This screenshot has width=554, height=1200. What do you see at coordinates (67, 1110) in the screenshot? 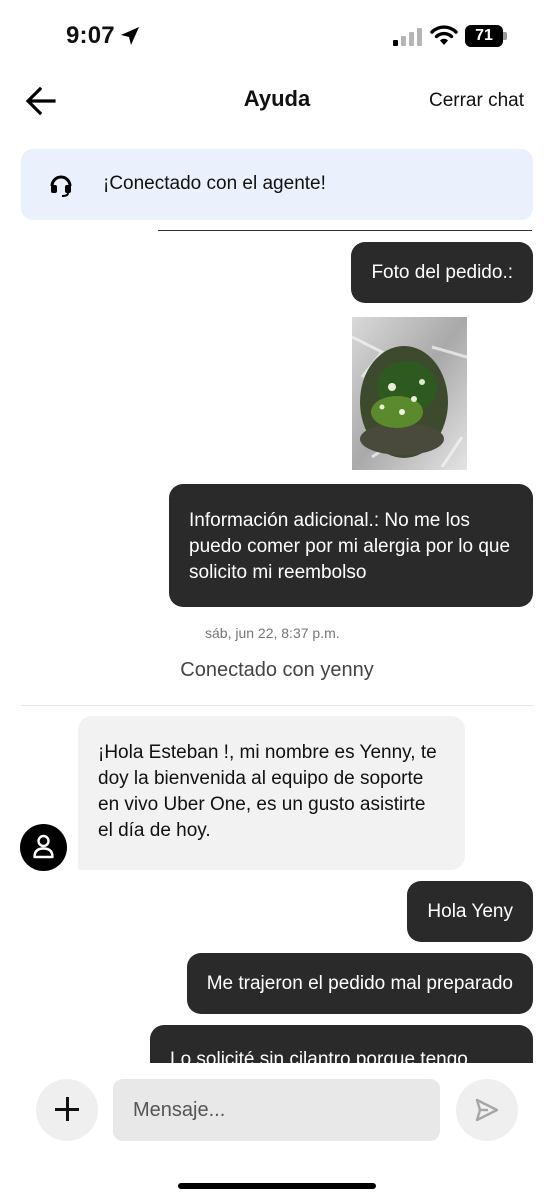
I see `attach-button` at bounding box center [67, 1110].